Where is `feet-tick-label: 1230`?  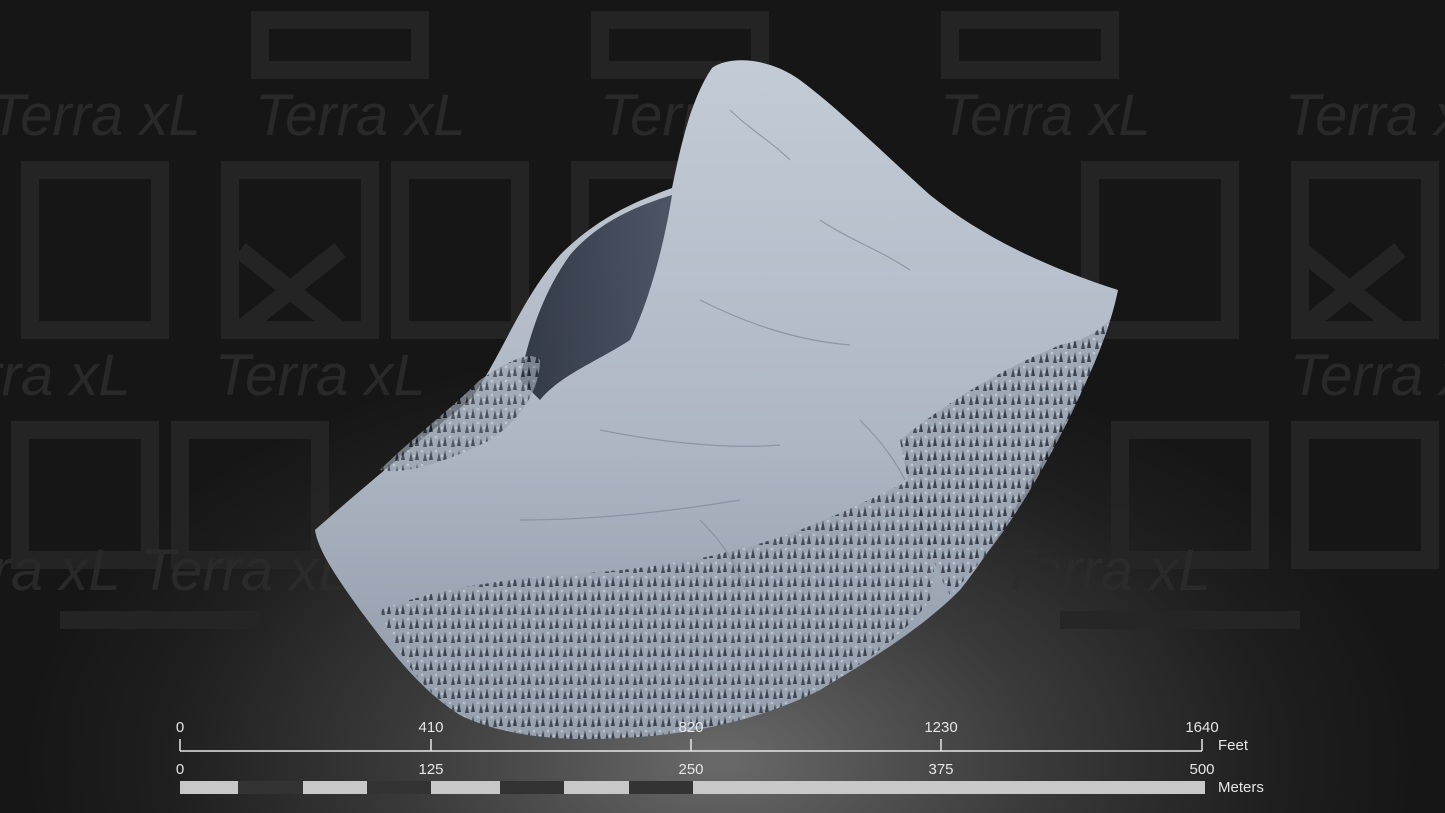 feet-tick-label: 1230 is located at coordinates (940, 727).